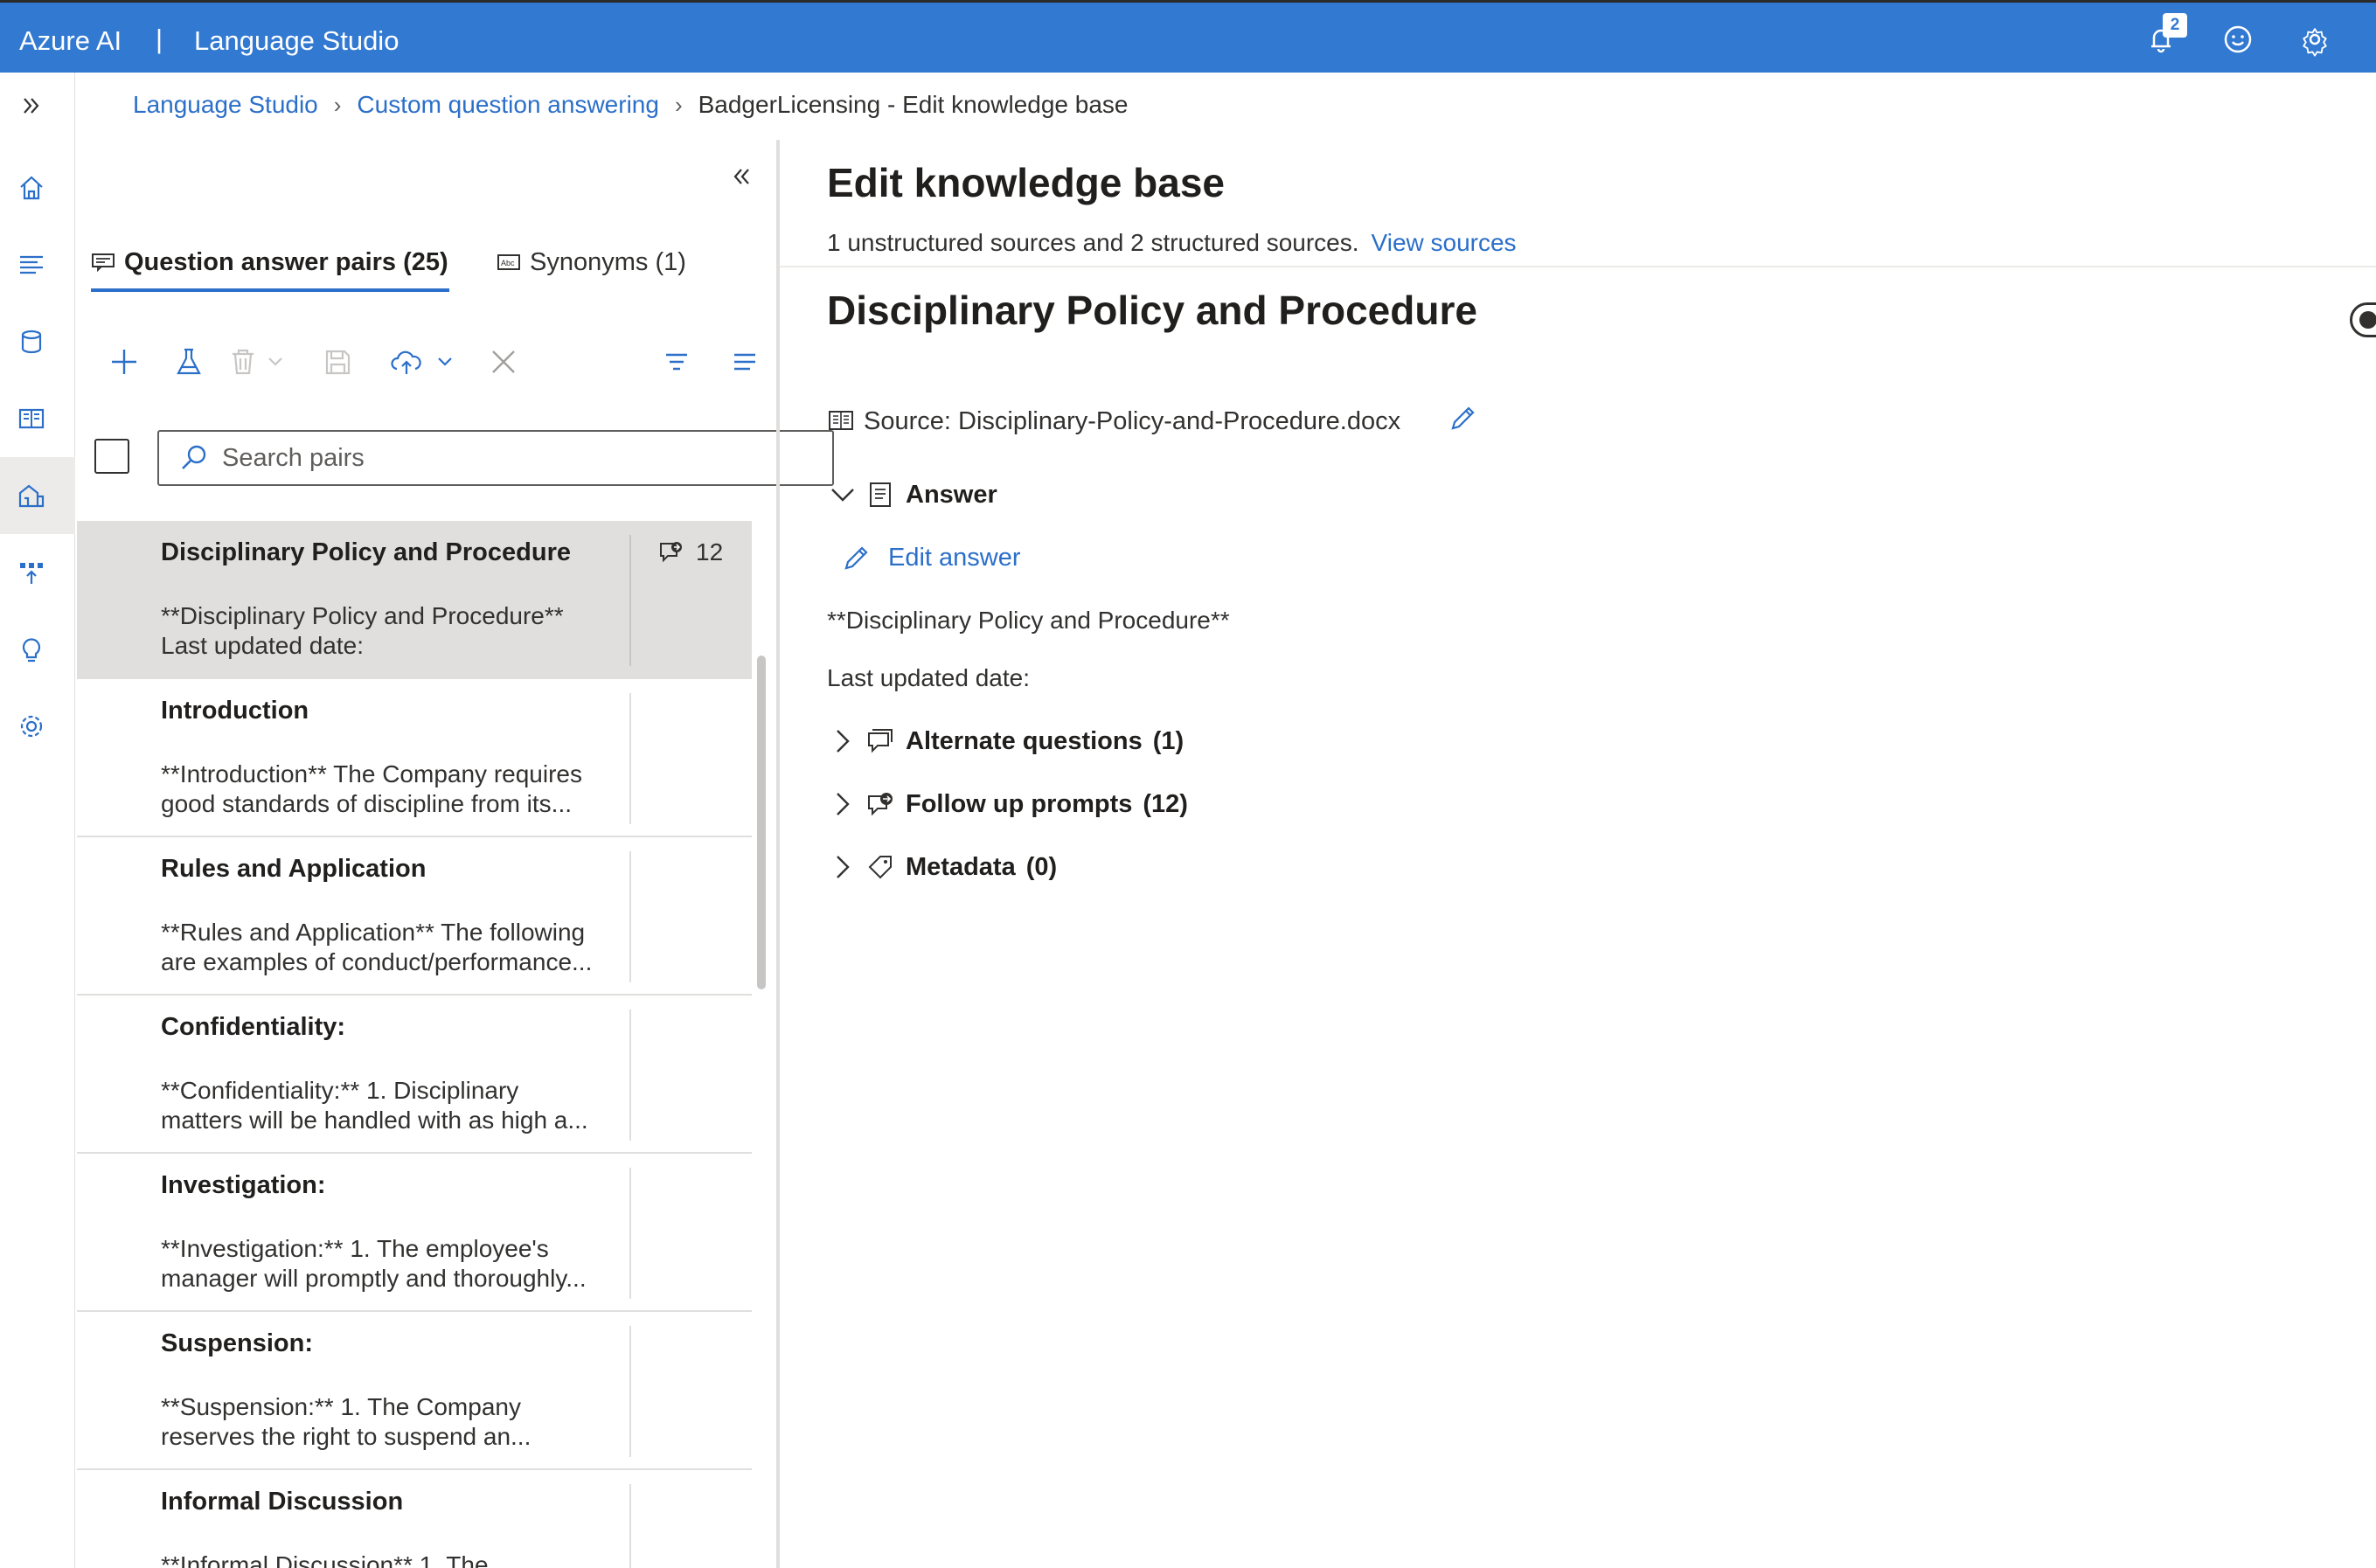 The width and height of the screenshot is (2376, 1568). I want to click on tab-label: Question answer pairs (25), so click(286, 262).